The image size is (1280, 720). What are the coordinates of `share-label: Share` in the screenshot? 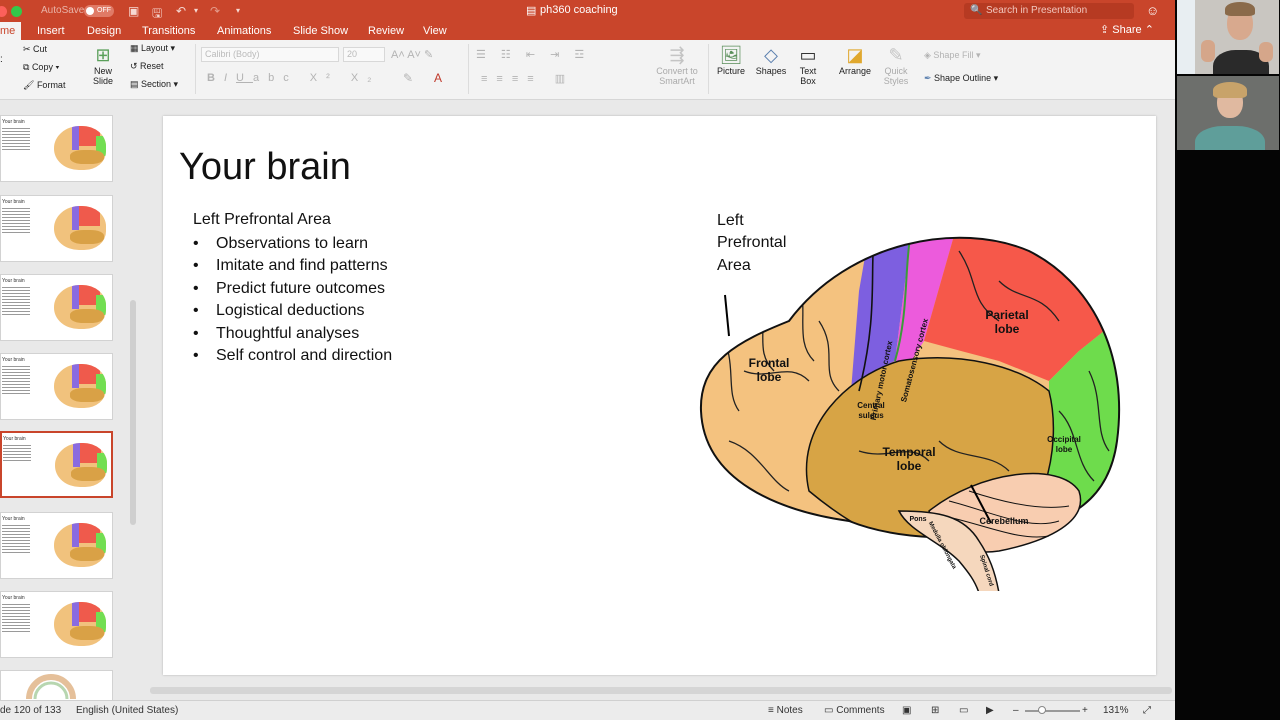 It's located at (1127, 30).